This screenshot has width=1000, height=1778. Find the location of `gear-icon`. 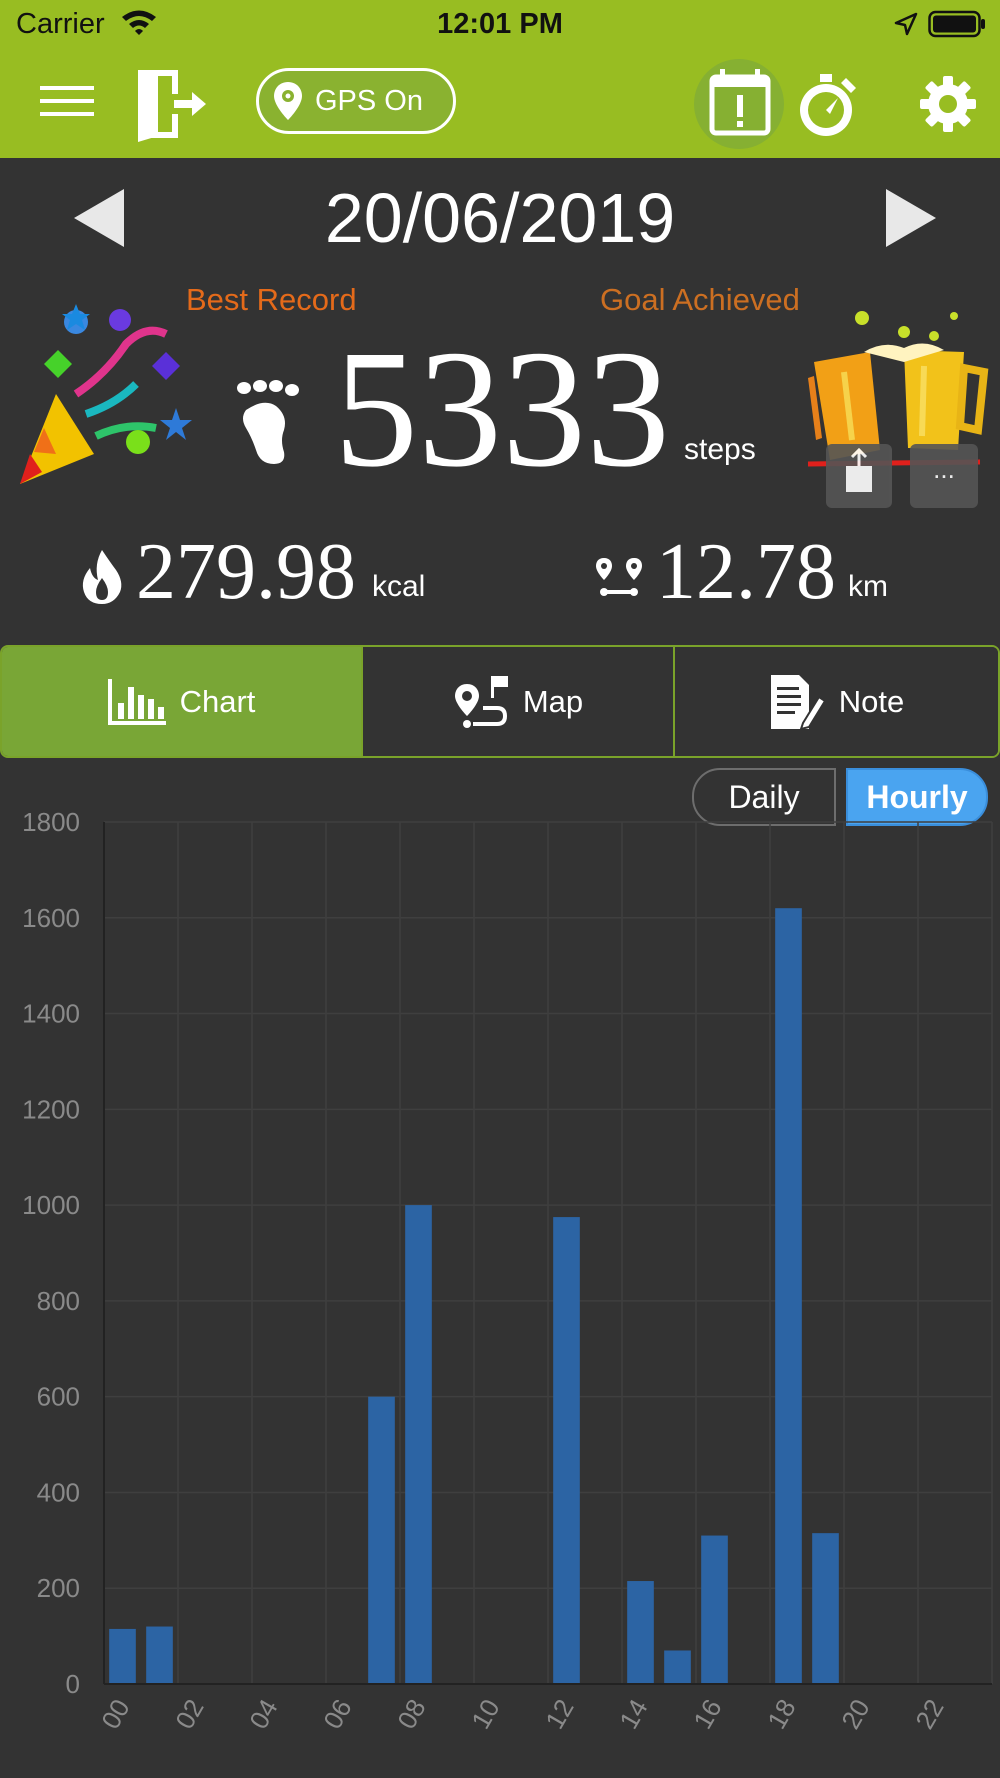

gear-icon is located at coordinates (948, 104).